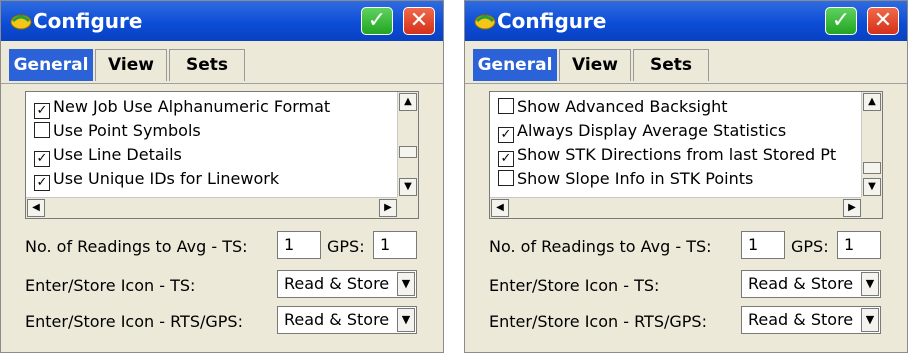 This screenshot has height=353, width=908. Describe the element at coordinates (652, 130) in the screenshot. I see `option-label: Always Display Average Statistics` at that location.